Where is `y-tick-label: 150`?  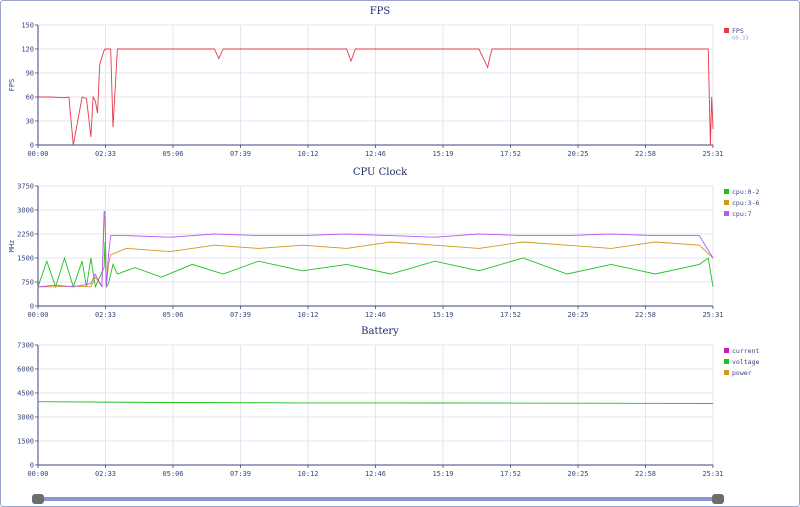 y-tick-label: 150 is located at coordinates (27, 26).